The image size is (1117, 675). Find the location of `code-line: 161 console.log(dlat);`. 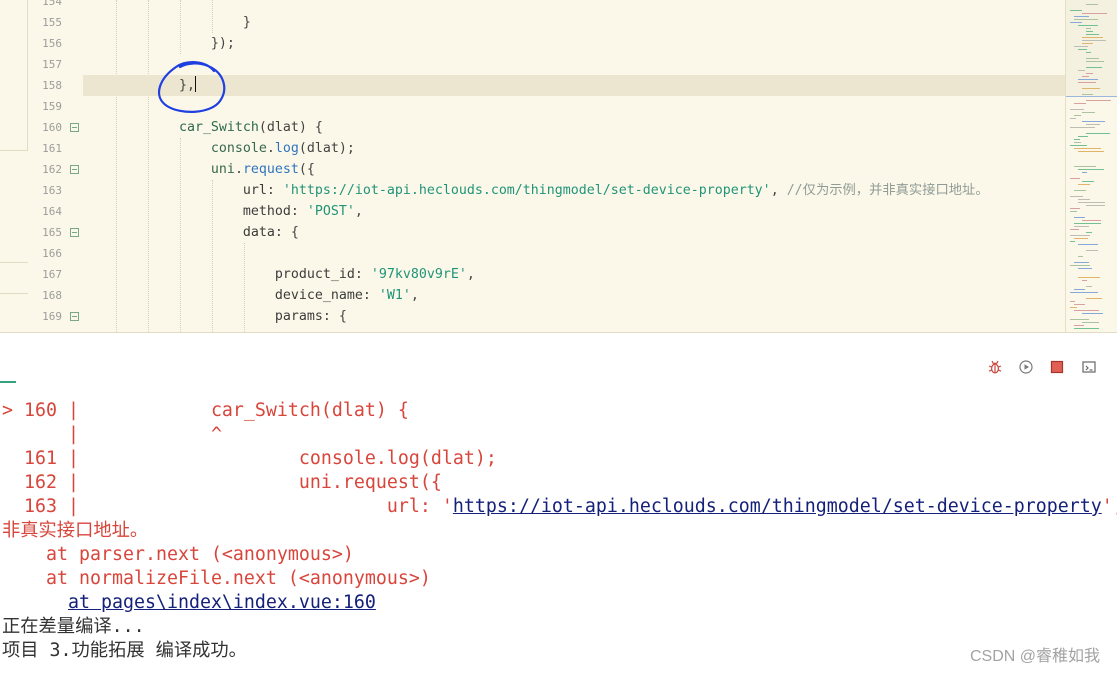

code-line: 161 console.log(dlat); is located at coordinates (532, 148).